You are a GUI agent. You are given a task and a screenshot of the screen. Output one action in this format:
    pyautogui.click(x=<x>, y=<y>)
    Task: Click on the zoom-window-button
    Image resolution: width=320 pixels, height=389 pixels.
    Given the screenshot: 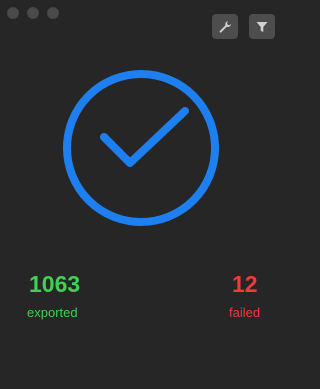 What is the action you would take?
    pyautogui.click(x=53, y=13)
    